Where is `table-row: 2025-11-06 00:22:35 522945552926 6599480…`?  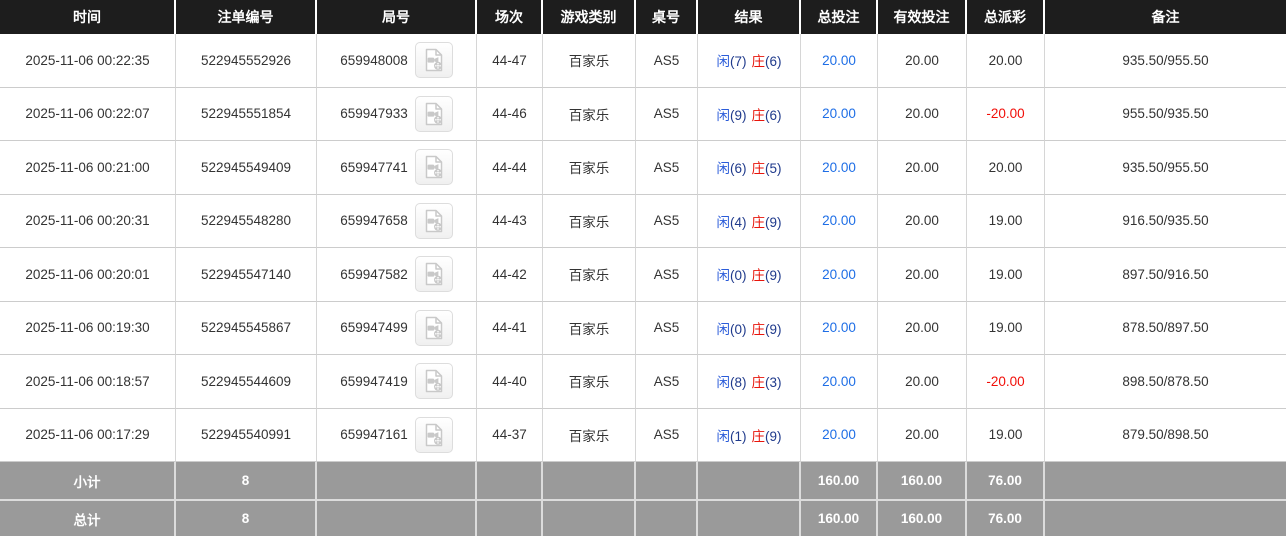 table-row: 2025-11-06 00:22:35 522945552926 6599480… is located at coordinates (643, 61).